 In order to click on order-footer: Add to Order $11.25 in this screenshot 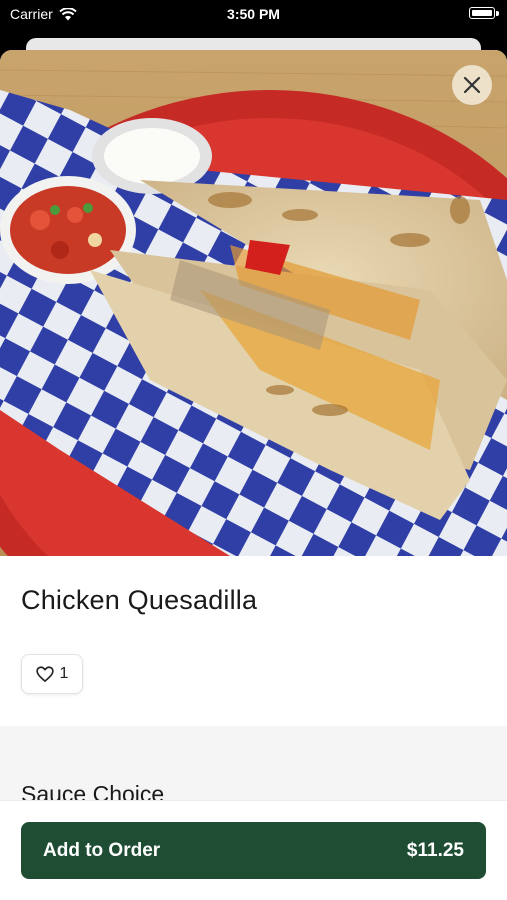, I will do `click(253, 850)`.